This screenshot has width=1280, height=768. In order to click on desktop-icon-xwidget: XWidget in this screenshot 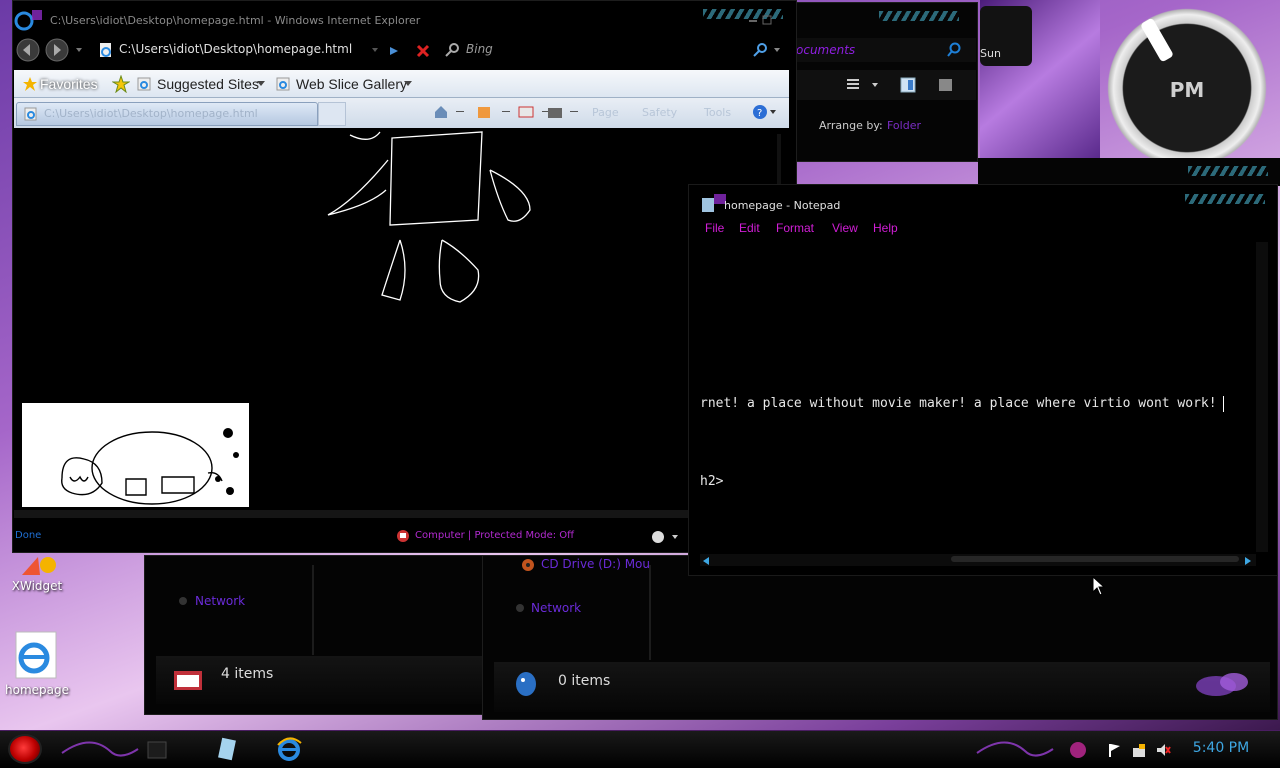, I will do `click(38, 586)`.